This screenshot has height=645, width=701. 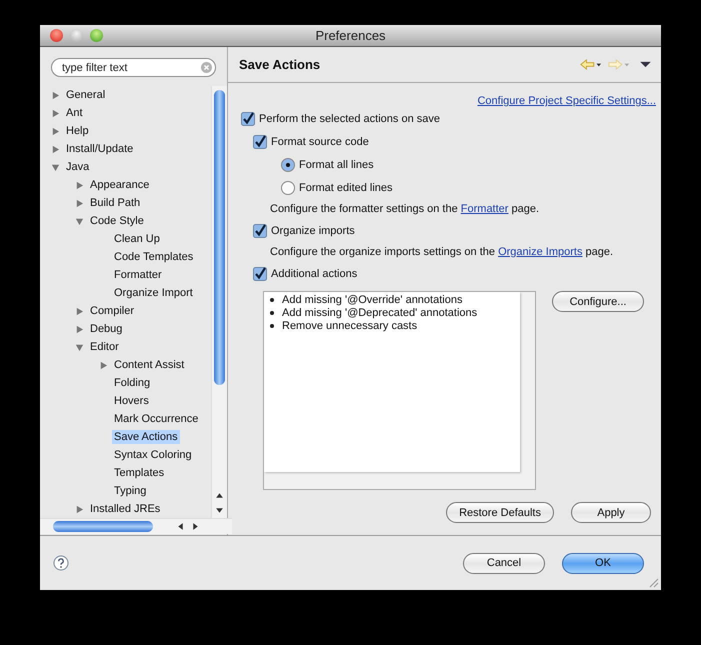 I want to click on tree-item: Help, so click(x=77, y=131).